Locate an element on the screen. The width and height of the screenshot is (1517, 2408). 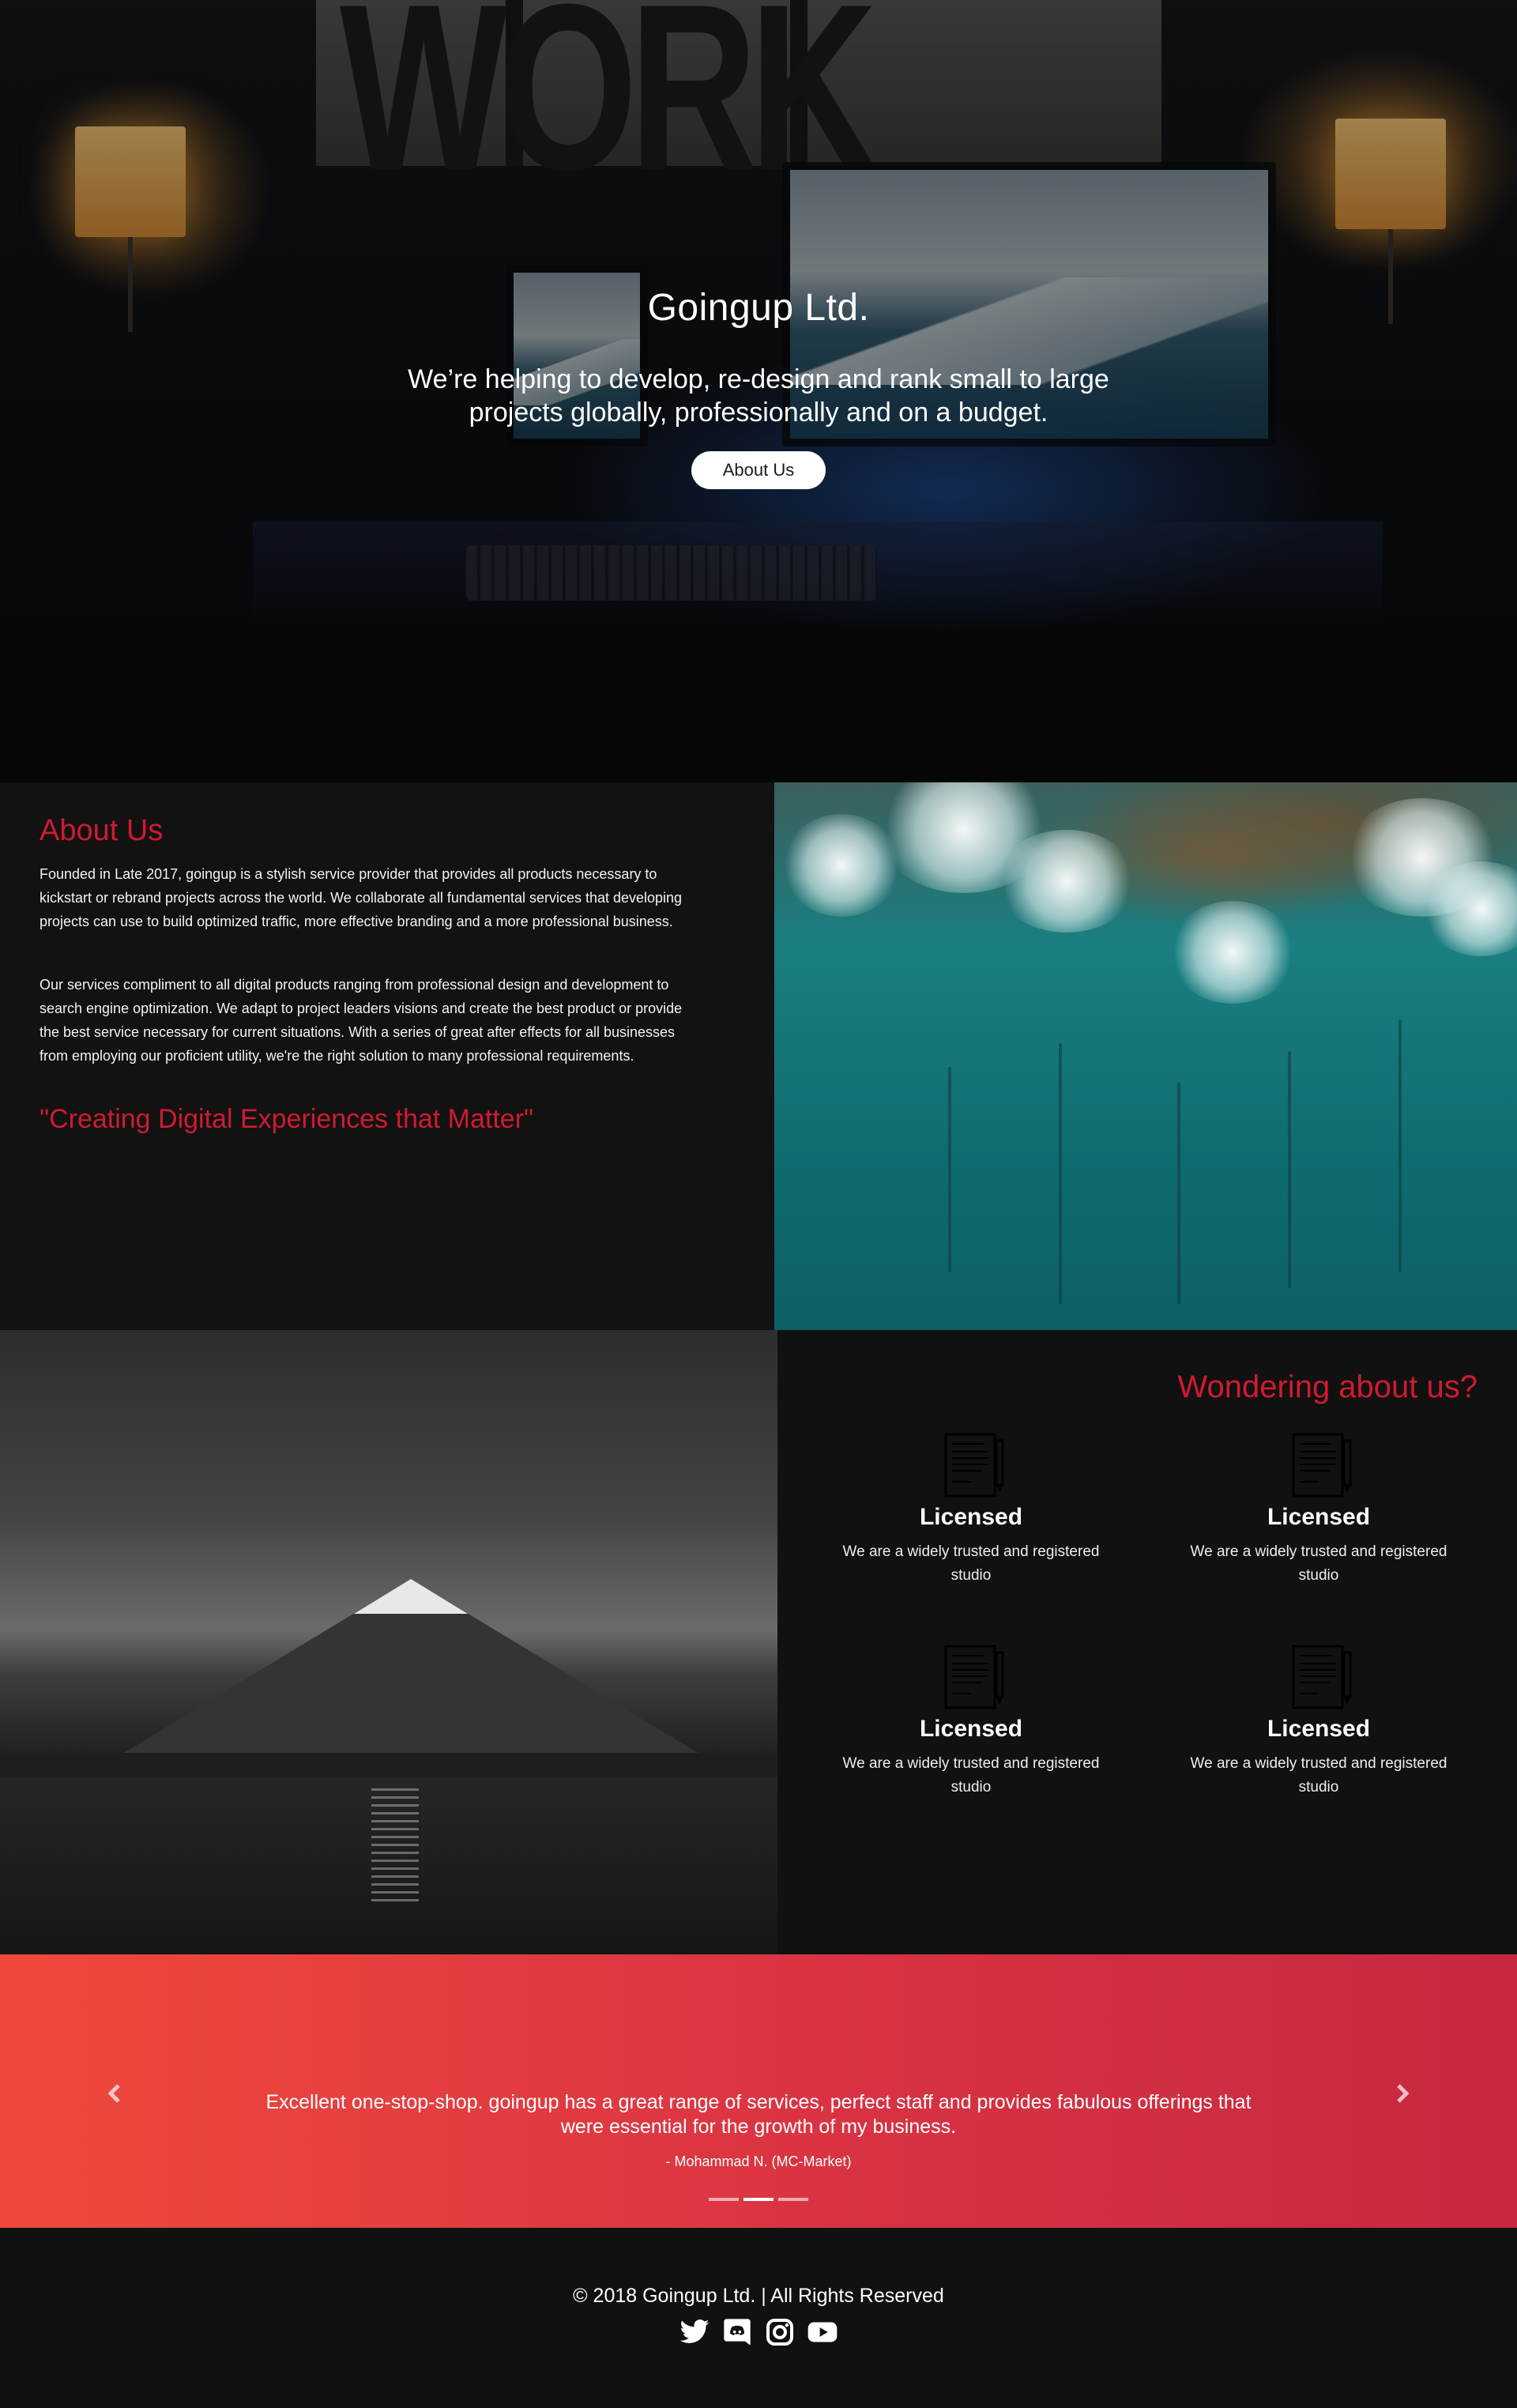
carousel-indicator-active is located at coordinates (759, 2199).